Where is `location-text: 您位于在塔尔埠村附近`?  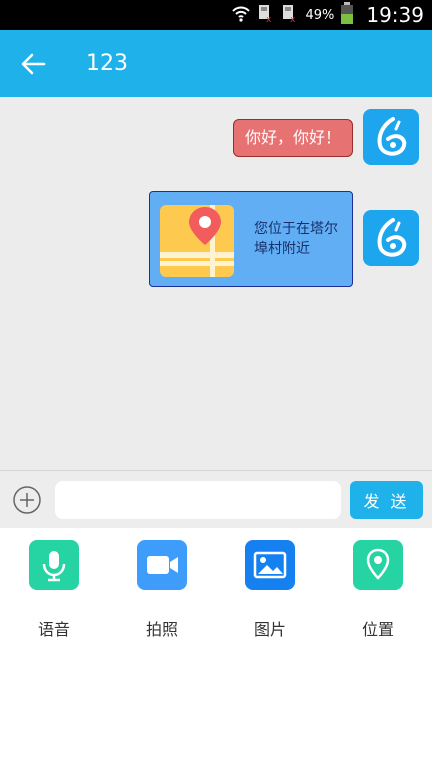 location-text: 您位于在塔尔埠村附近 is located at coordinates (296, 239).